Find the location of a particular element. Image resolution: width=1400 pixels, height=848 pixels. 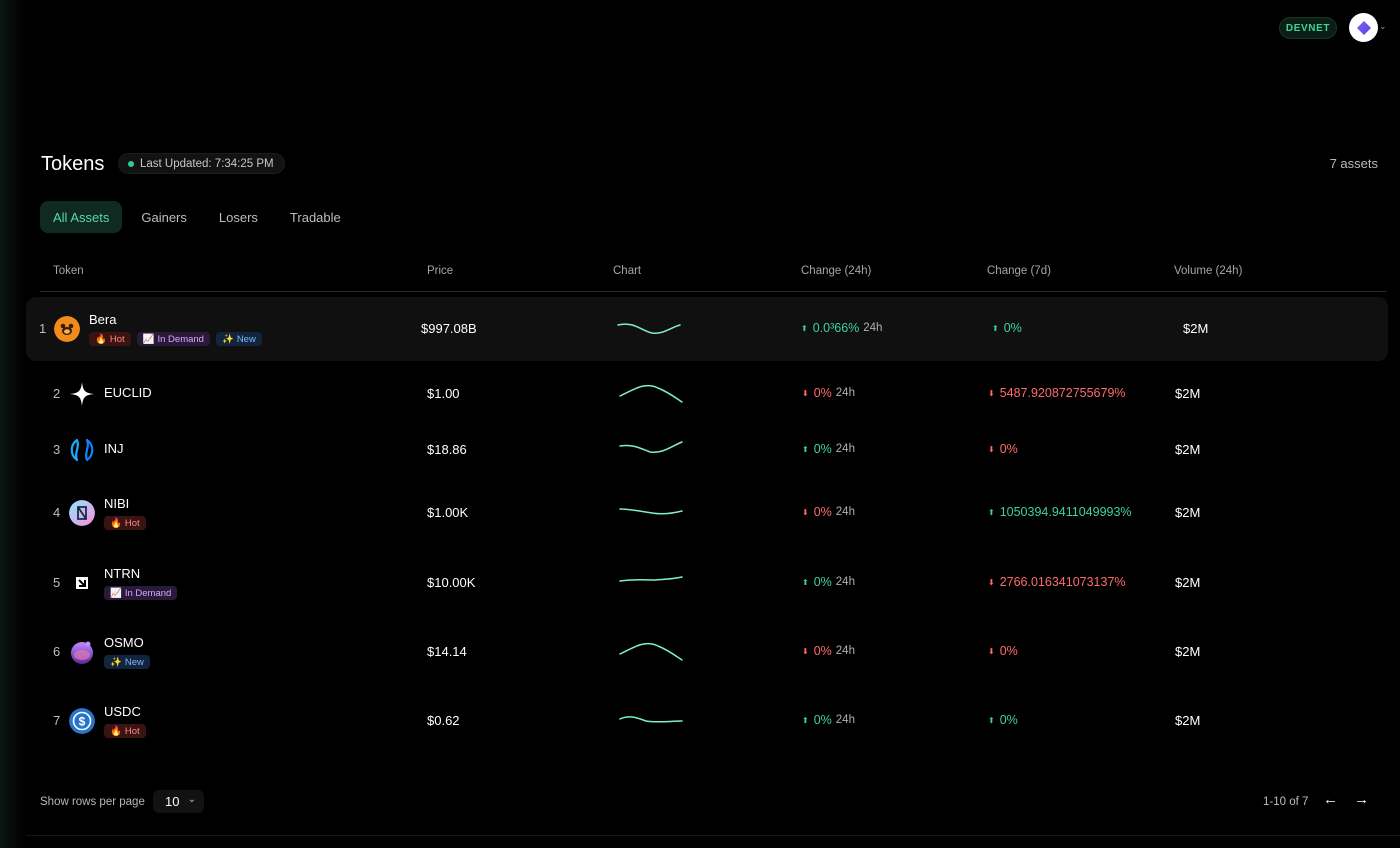

last-updated-badge: Last Updated: 7:34:25 PM is located at coordinates (201, 163).